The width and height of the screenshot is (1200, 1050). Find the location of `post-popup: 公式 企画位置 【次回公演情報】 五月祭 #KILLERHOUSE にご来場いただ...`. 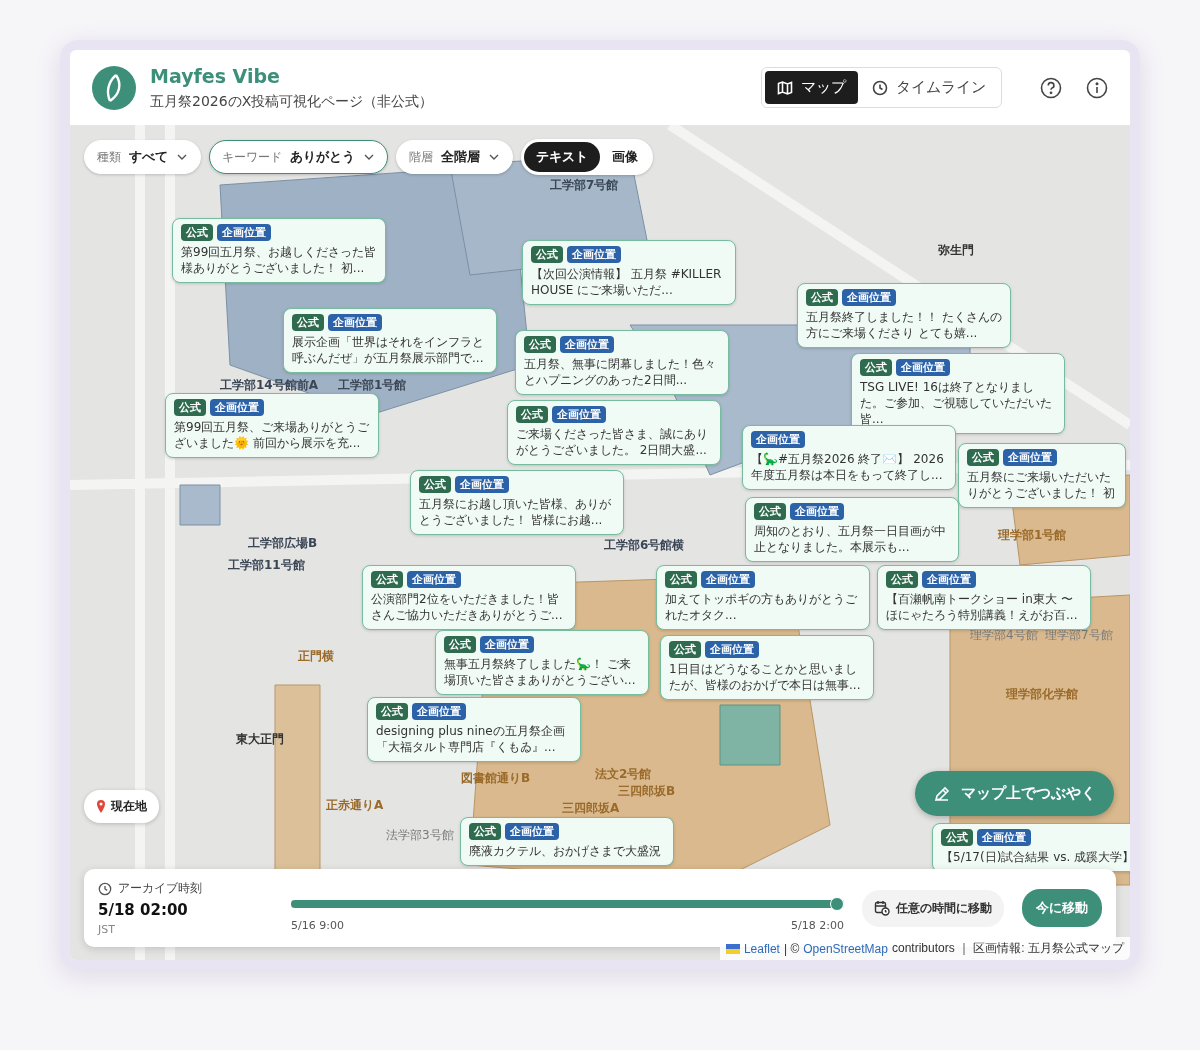

post-popup: 公式 企画位置 【次回公演情報】 五月祭 #KILLERHOUSE にご来場いただ... is located at coordinates (629, 272).